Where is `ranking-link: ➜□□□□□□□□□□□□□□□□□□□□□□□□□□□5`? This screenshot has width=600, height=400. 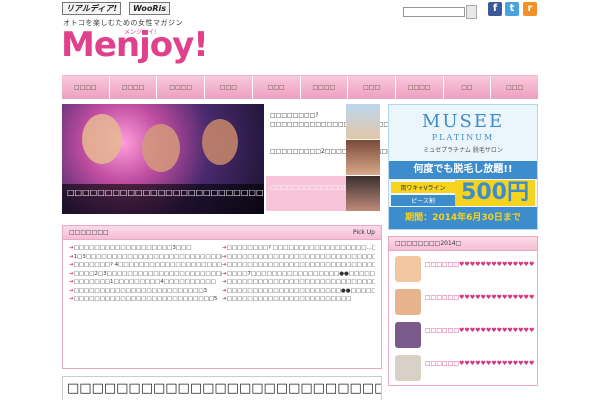 ranking-link: ➜□□□□□□□□□□□□□□□□□□□□□□□□□□□5 is located at coordinates (145, 299).